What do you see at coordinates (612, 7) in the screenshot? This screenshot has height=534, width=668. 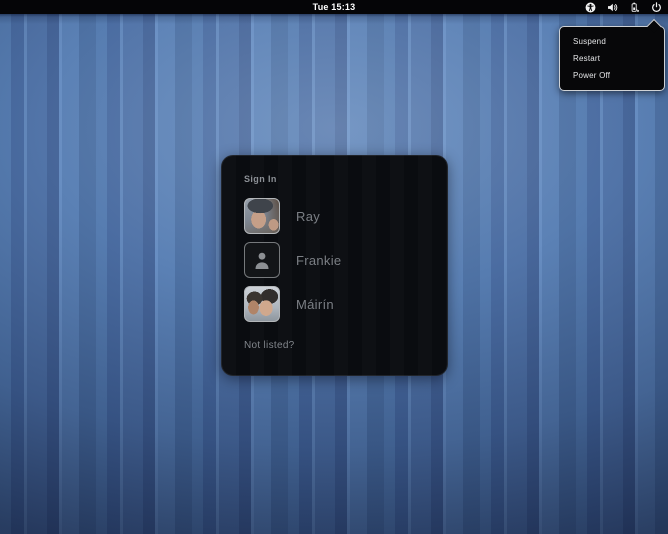 I see `volume-icon` at bounding box center [612, 7].